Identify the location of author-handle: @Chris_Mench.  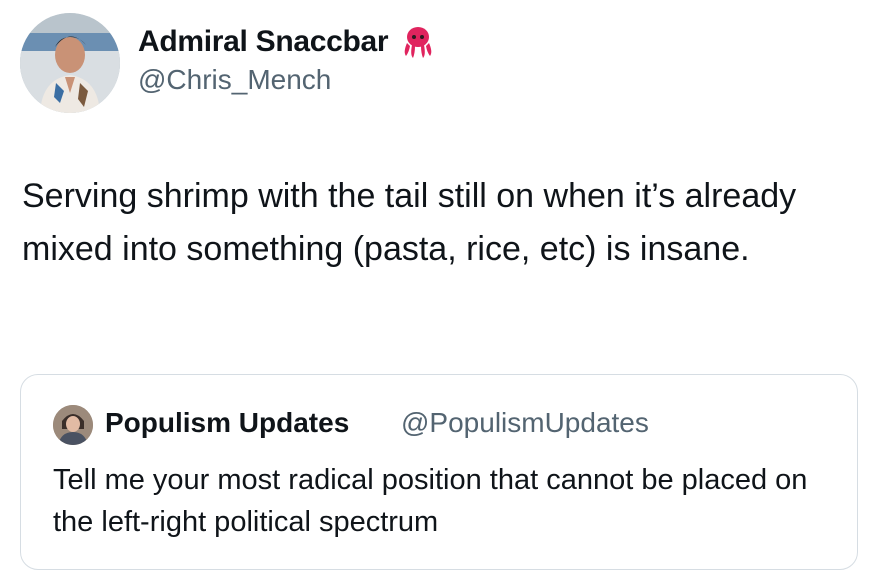
(234, 80).